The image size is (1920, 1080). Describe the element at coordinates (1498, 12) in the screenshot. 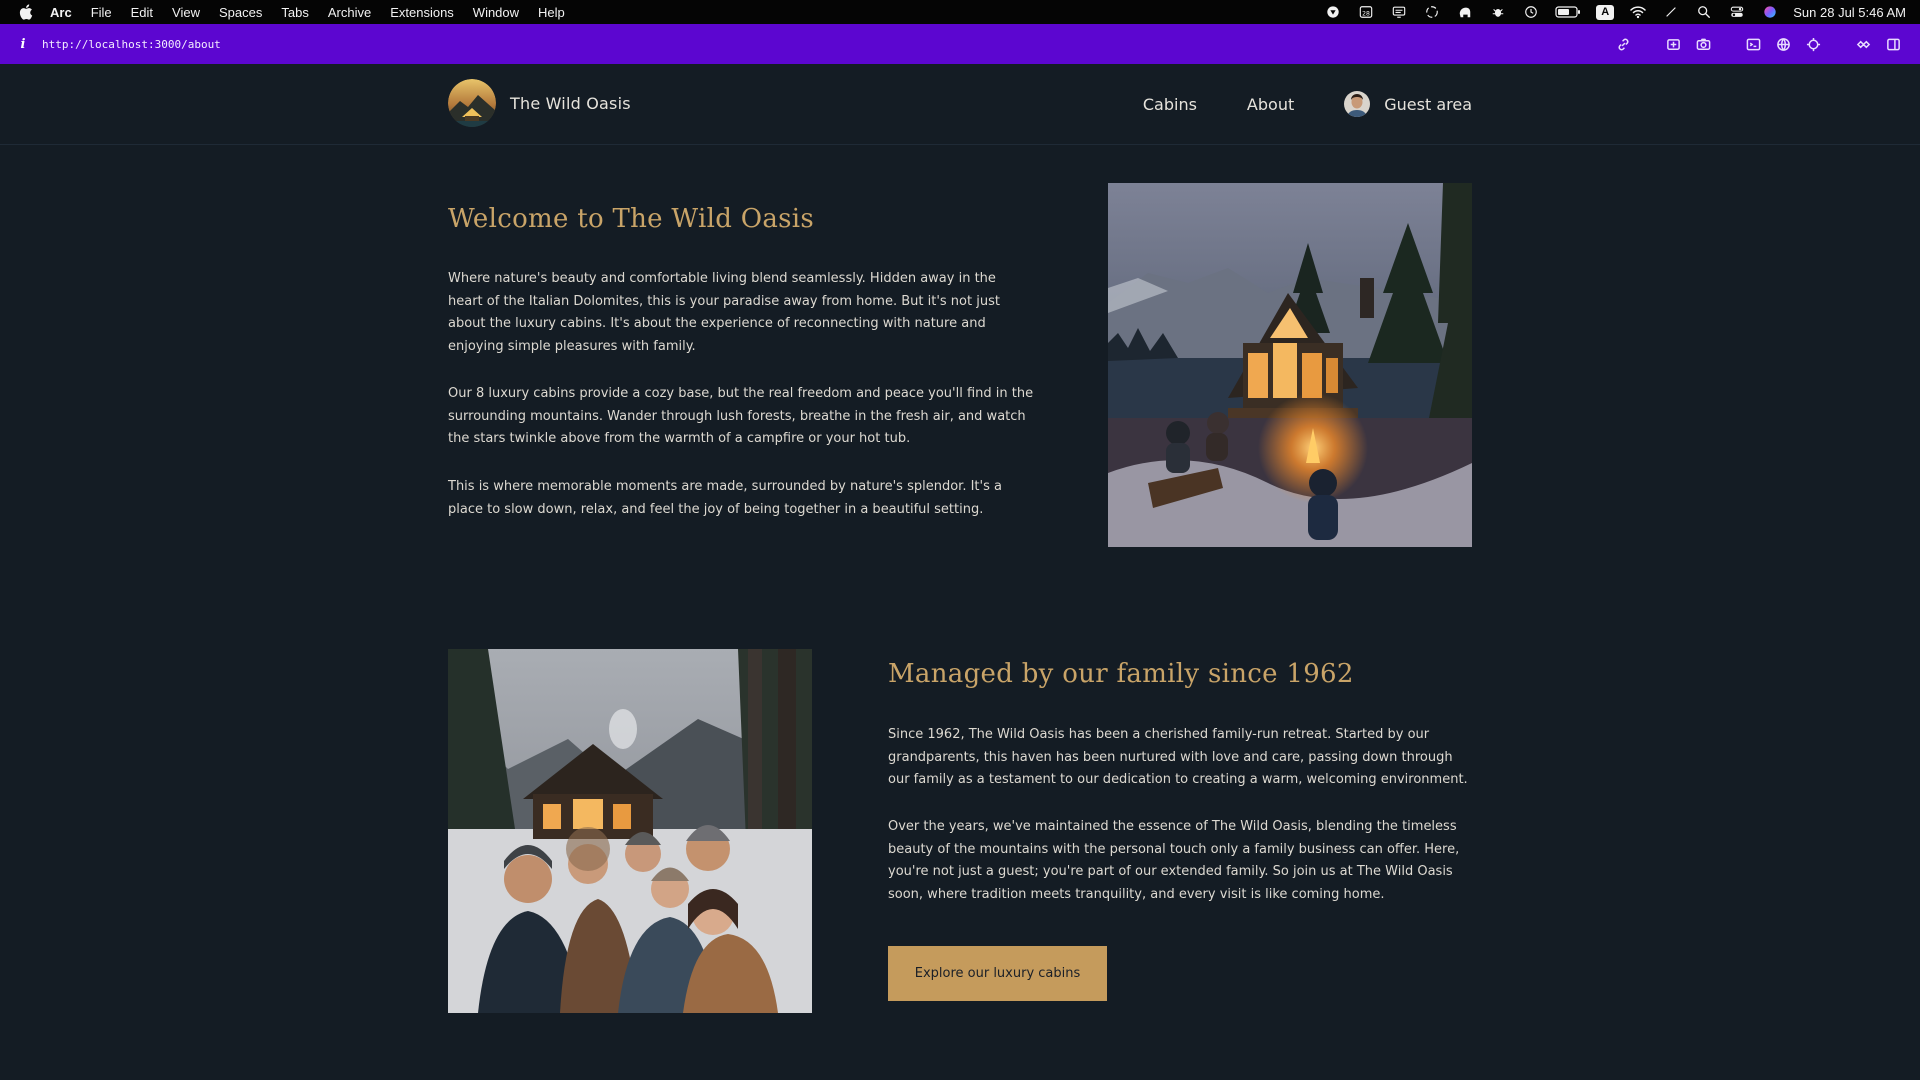

I see `bug-icon` at that location.